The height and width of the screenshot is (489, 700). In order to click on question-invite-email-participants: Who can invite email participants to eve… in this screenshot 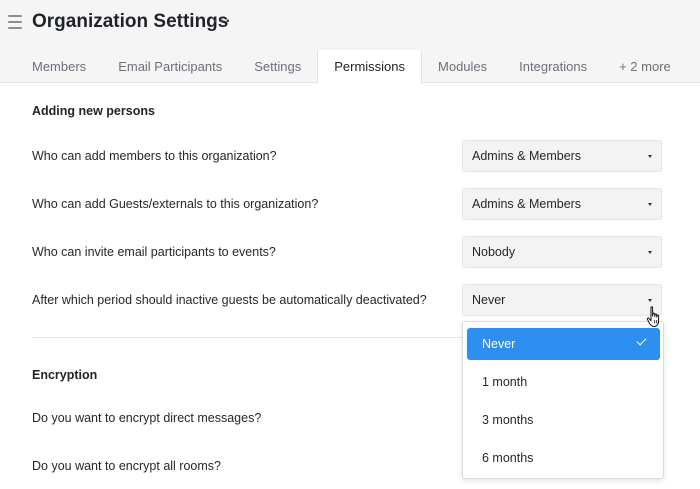, I will do `click(154, 252)`.